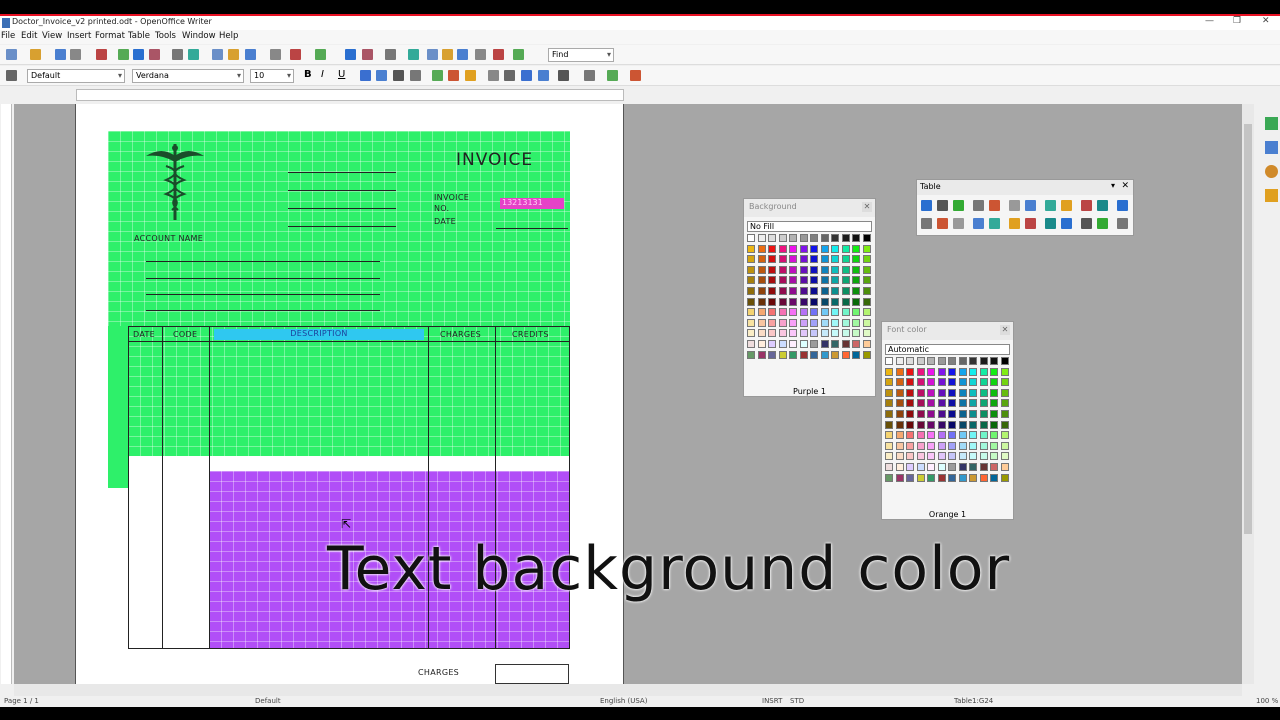 The image size is (1280, 720). I want to click on automatic-option: Automatic, so click(947, 349).